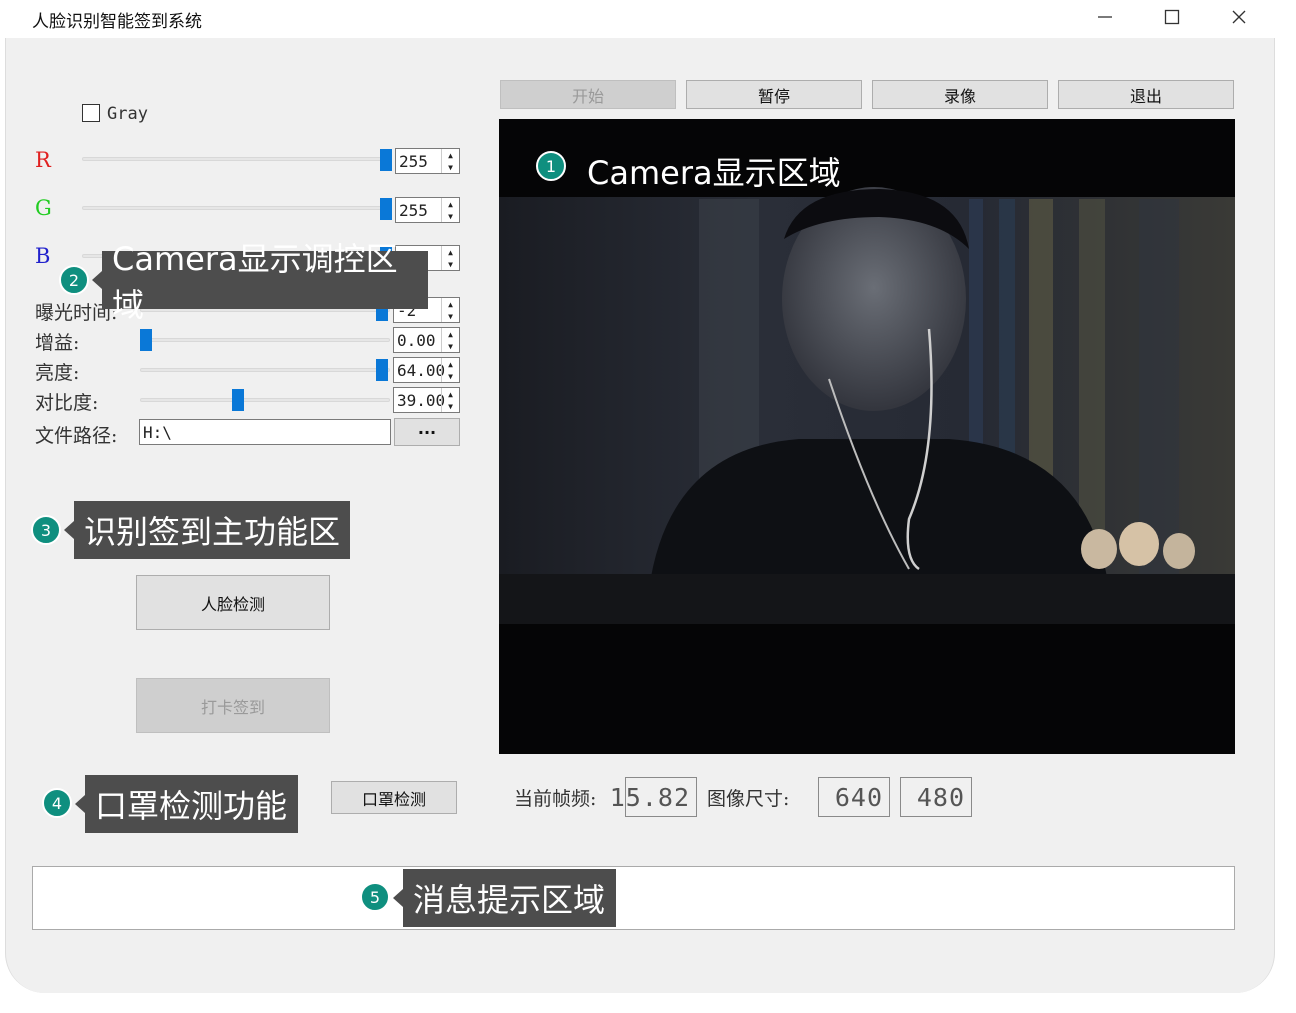  I want to click on fps-label: 当前帧频:, so click(555, 799).